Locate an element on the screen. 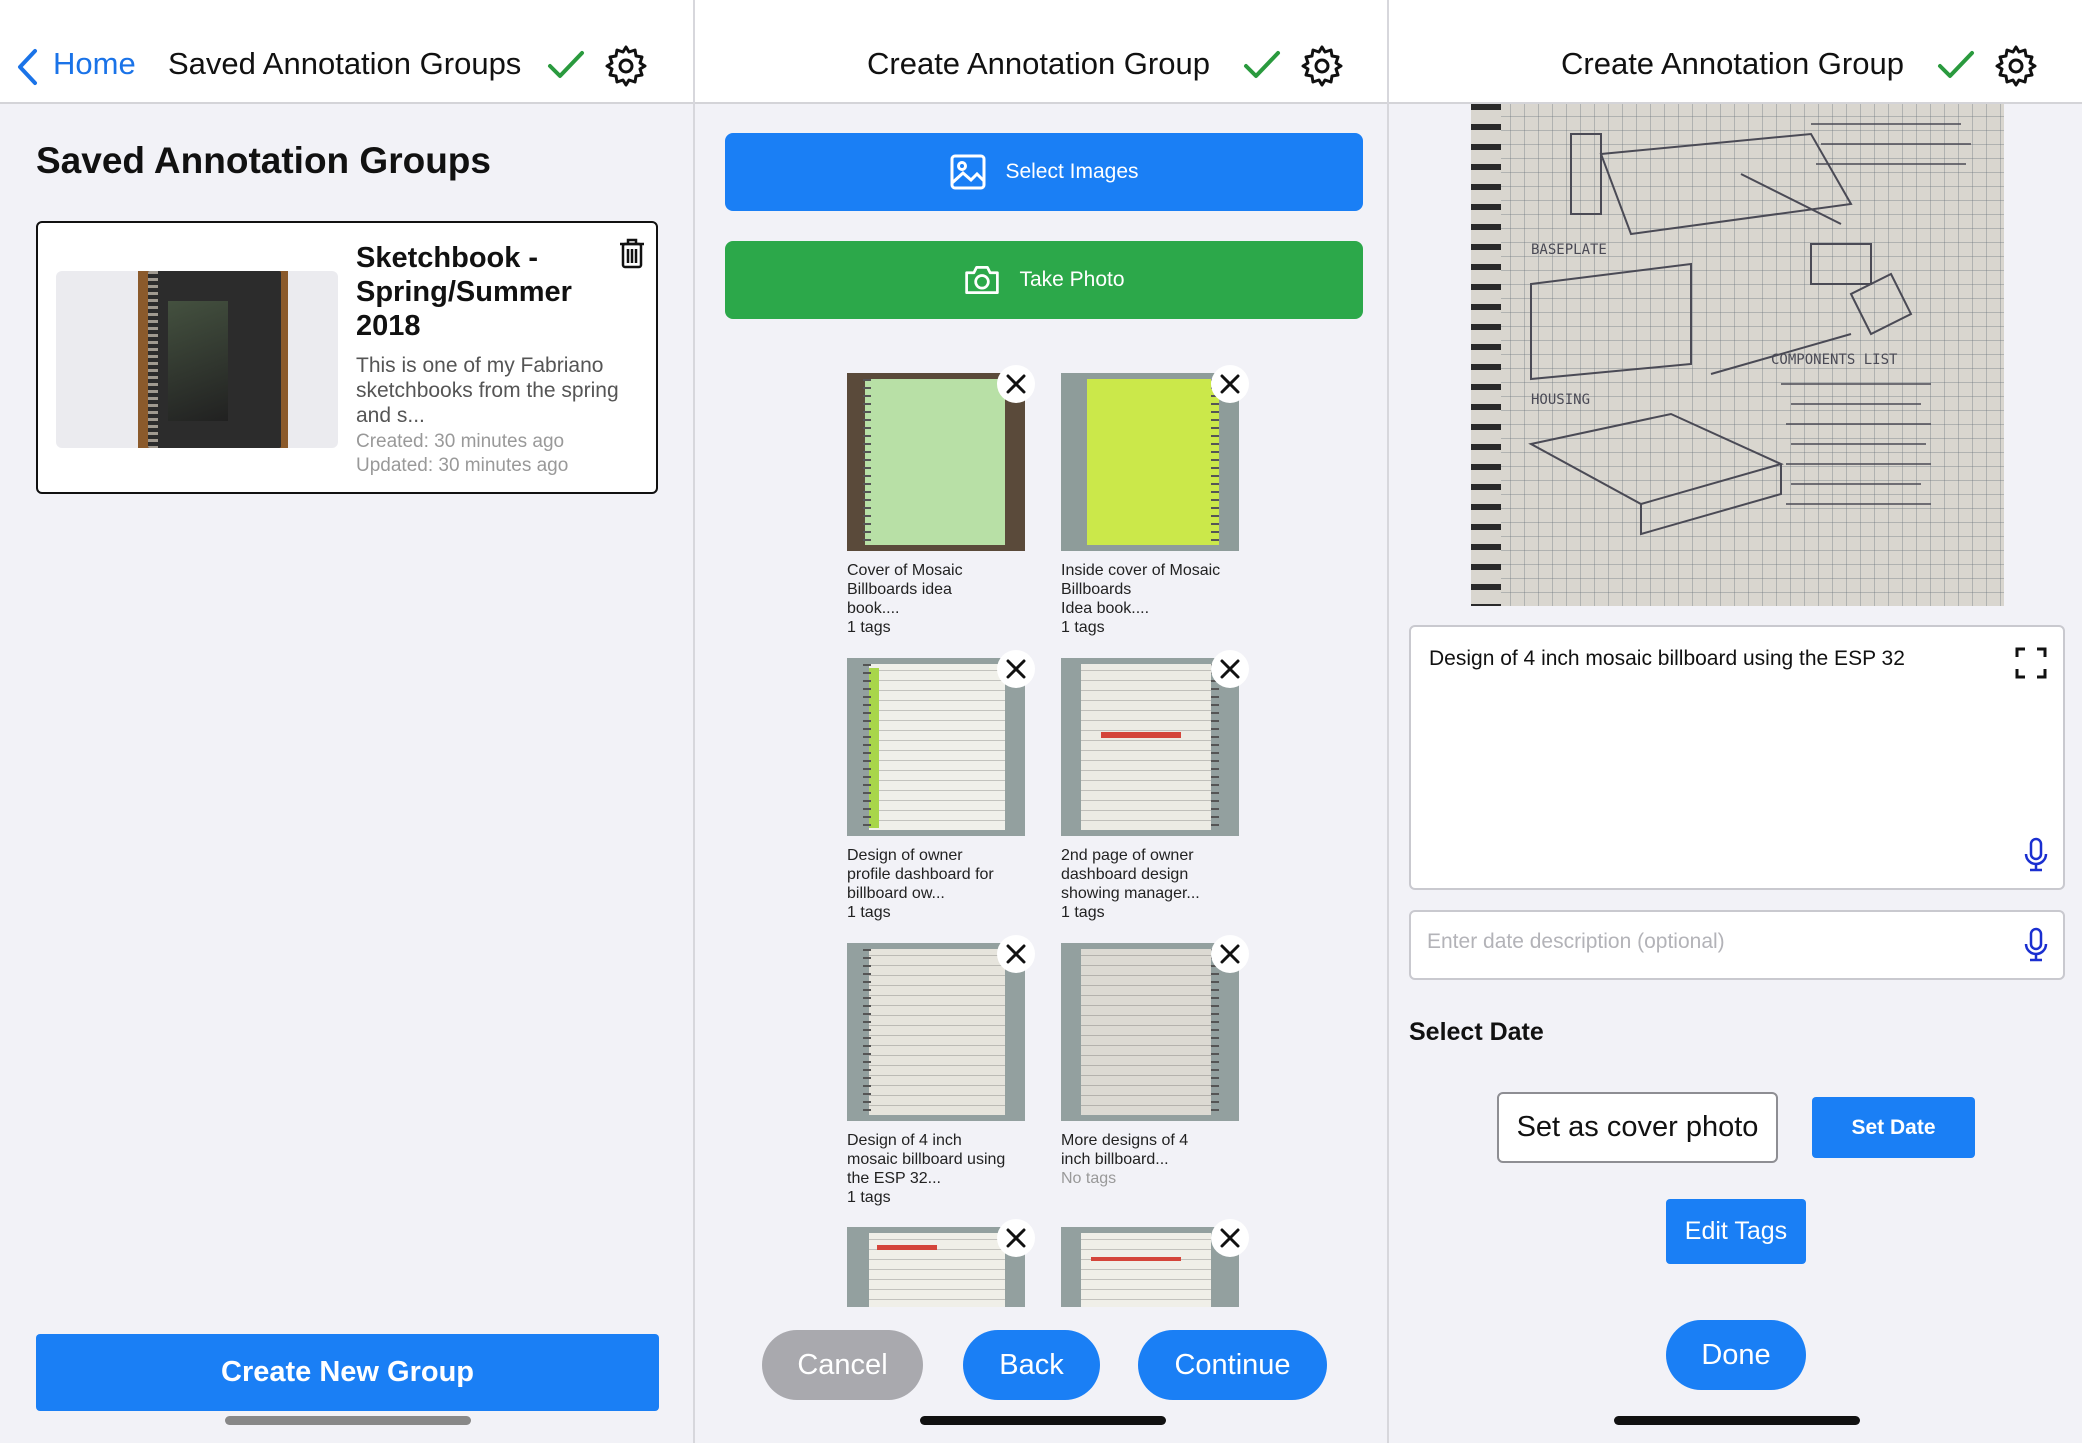 This screenshot has width=2082, height=1443. camera-icon is located at coordinates (982, 280).